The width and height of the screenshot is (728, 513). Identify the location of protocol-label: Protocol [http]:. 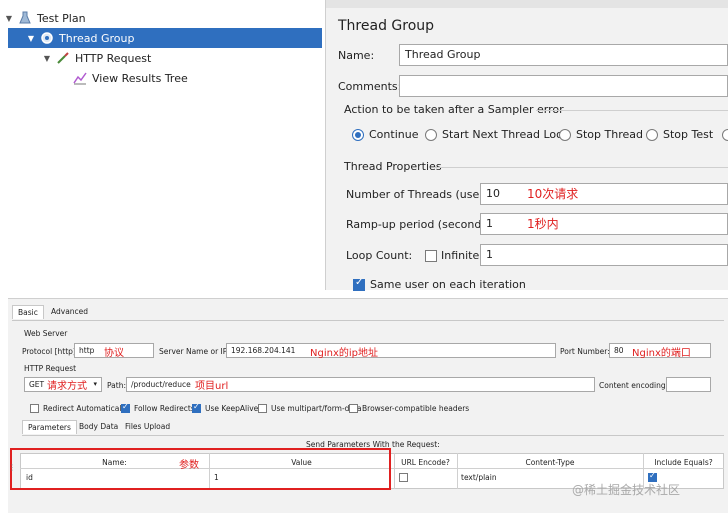
(50, 351).